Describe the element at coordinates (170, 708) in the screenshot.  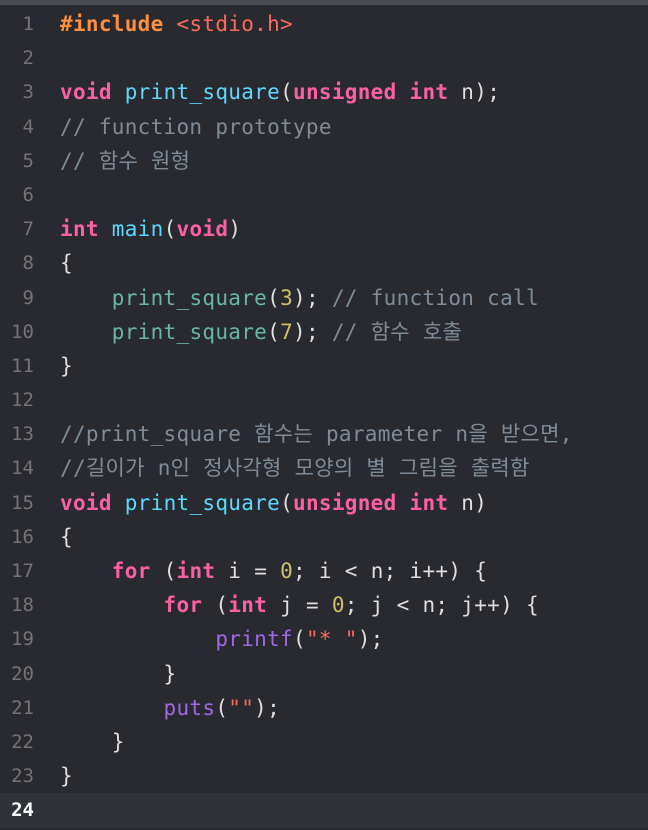
I see `code-text: puts("");` at that location.